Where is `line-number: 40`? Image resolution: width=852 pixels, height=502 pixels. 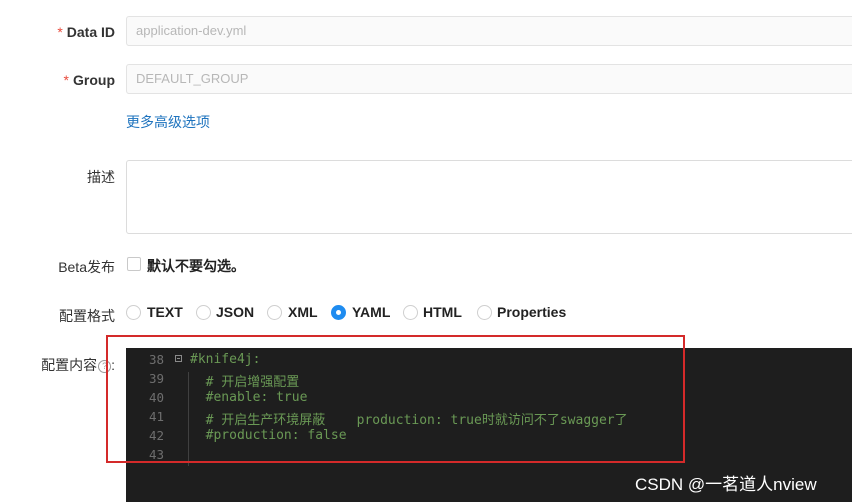
line-number: 40 is located at coordinates (156, 397).